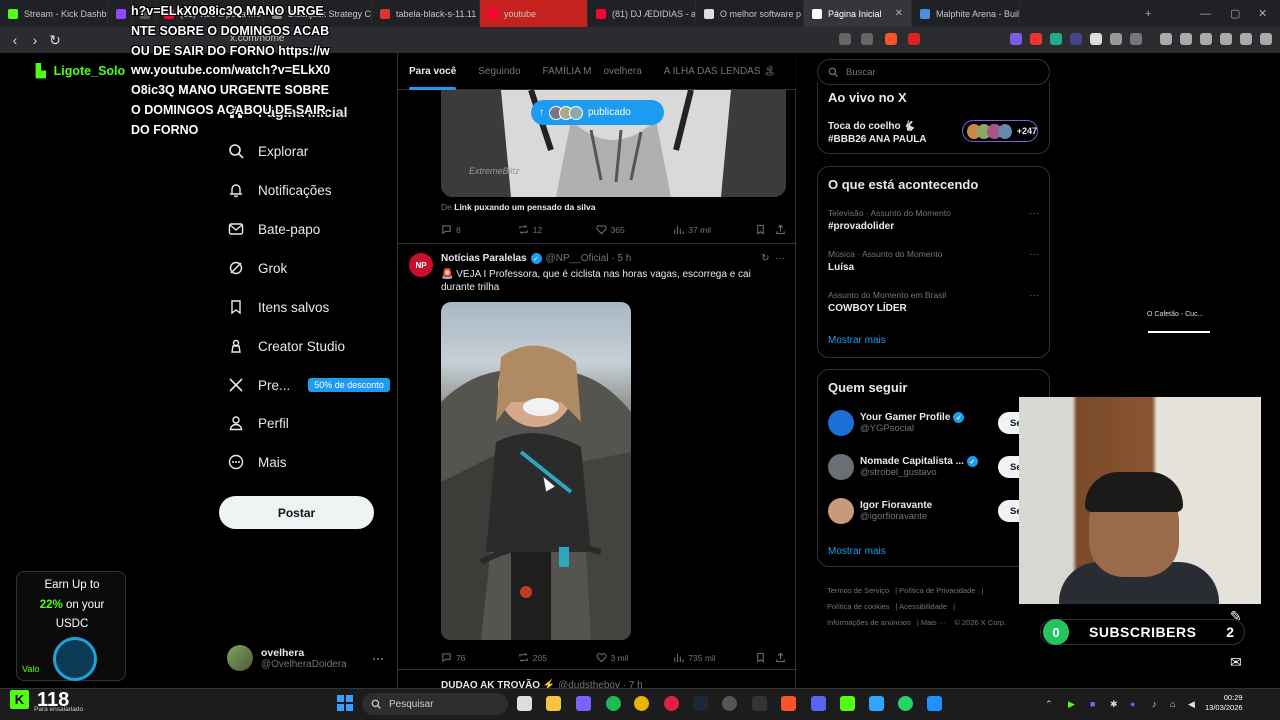 Image resolution: width=1280 pixels, height=720 pixels. I want to click on account-more-icon: ···, so click(378, 658).